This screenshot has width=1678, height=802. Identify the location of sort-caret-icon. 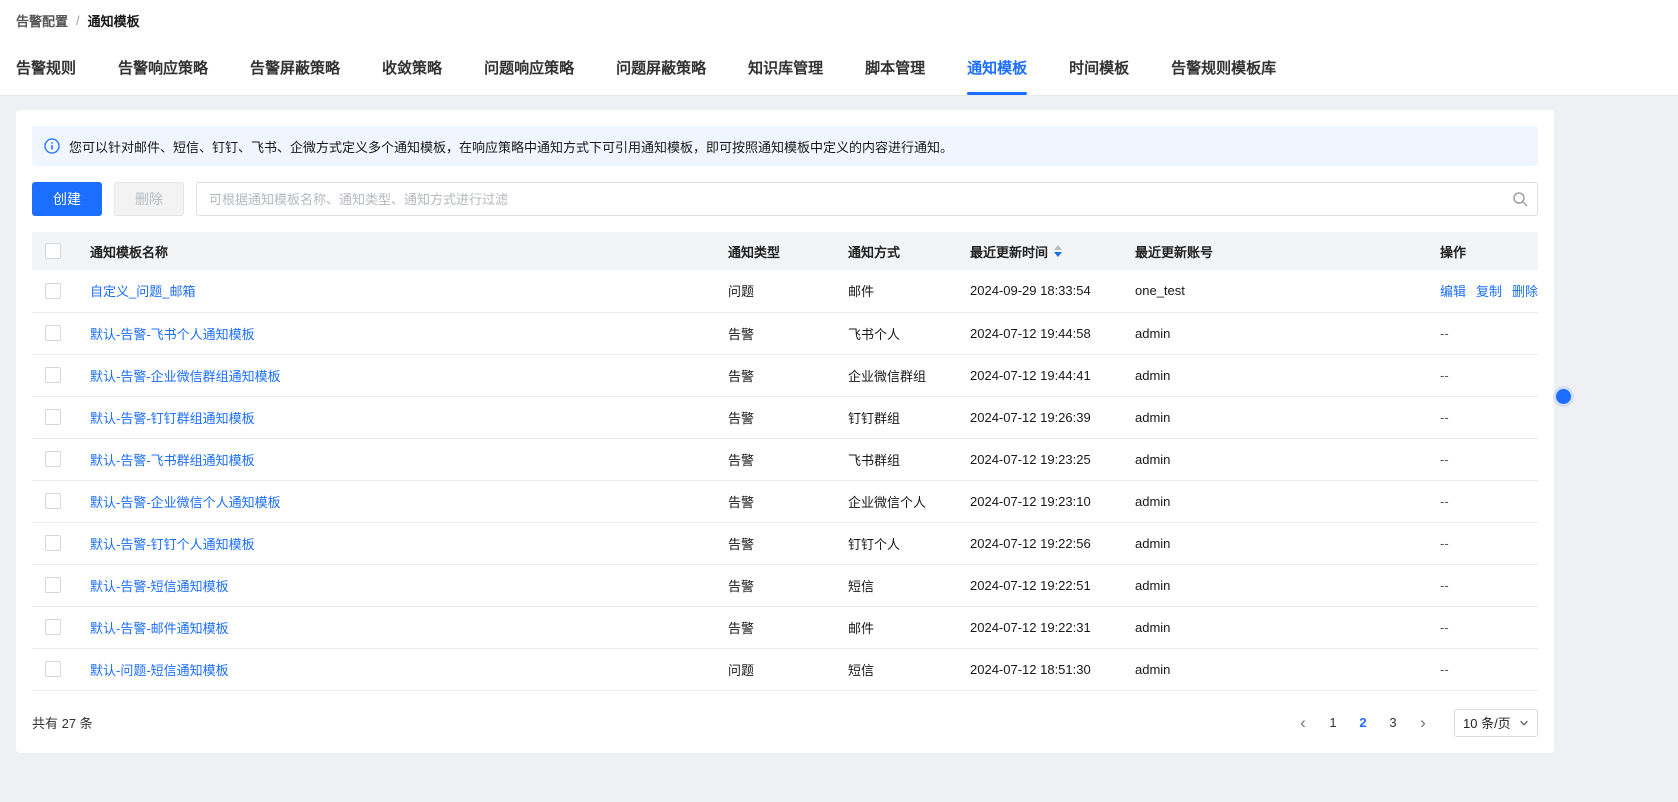
(1058, 251).